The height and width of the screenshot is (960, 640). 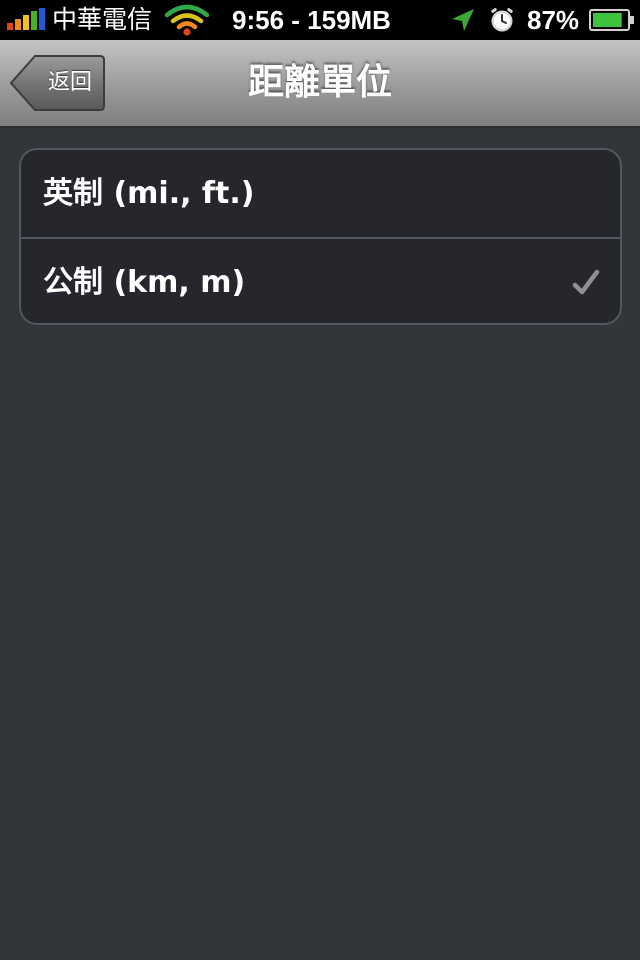 What do you see at coordinates (311, 20) in the screenshot?
I see `time-memory-readout: 9:56 - 159MB` at bounding box center [311, 20].